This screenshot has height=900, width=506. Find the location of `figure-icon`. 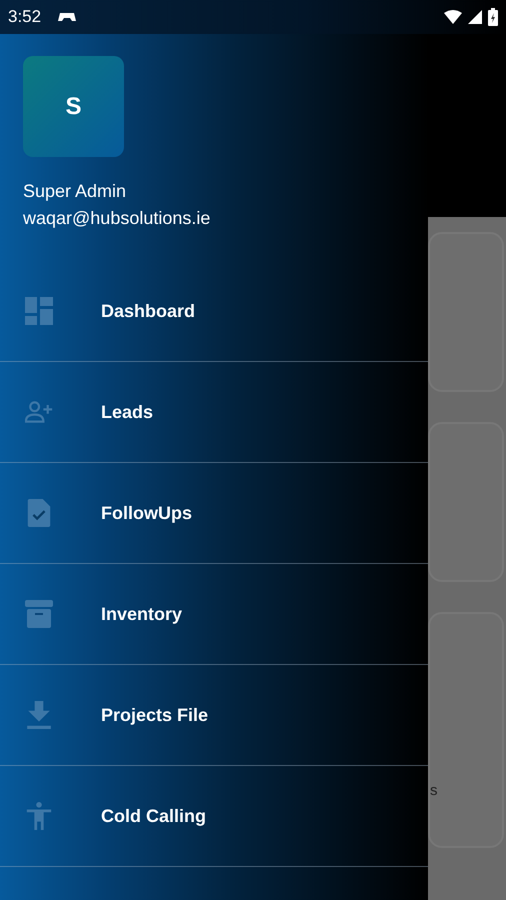

figure-icon is located at coordinates (39, 816).